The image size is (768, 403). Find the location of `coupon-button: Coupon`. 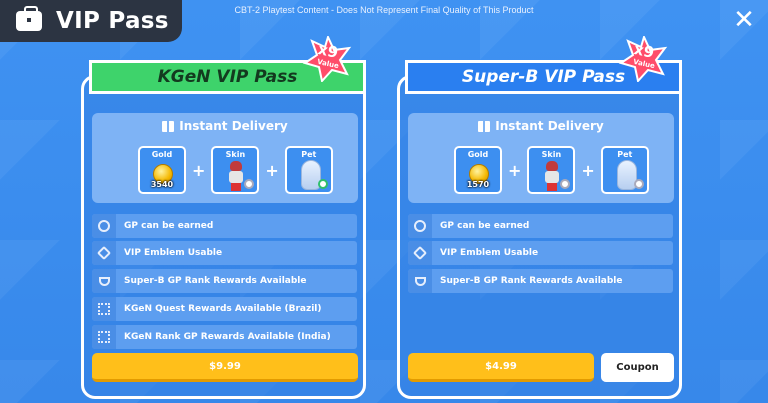

coupon-button: Coupon is located at coordinates (637, 367).